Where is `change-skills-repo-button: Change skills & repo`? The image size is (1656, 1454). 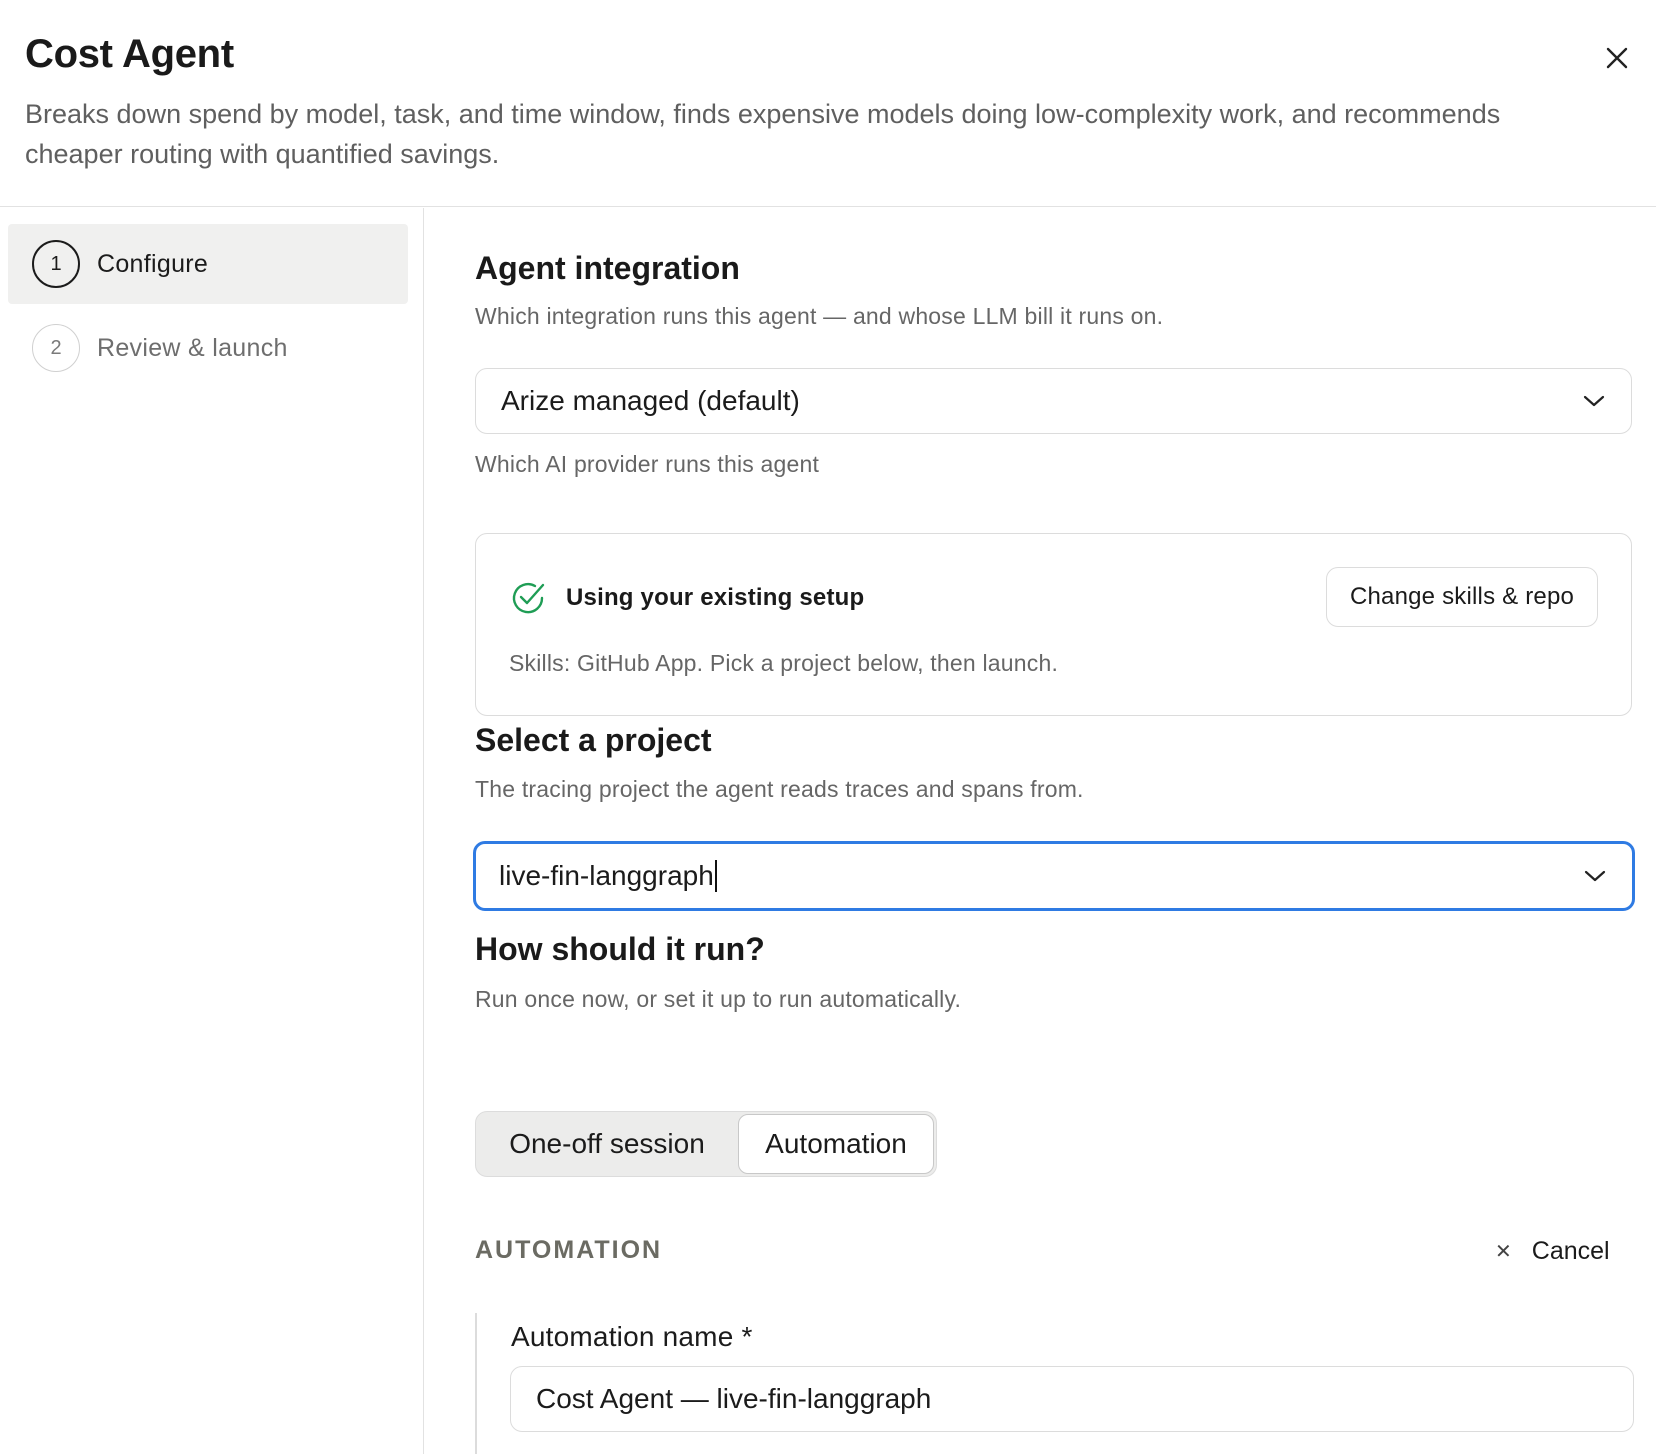 change-skills-repo-button: Change skills & repo is located at coordinates (1462, 597).